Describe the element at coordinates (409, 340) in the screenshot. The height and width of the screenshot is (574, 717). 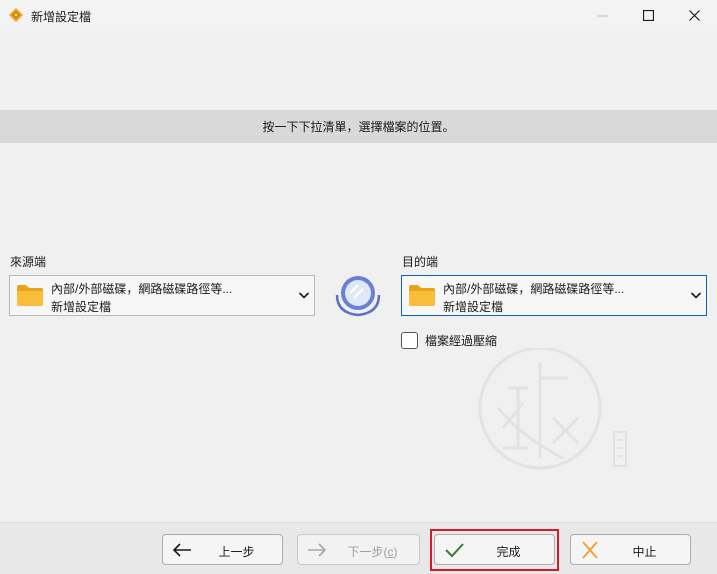
I see `compress-checkbox` at that location.